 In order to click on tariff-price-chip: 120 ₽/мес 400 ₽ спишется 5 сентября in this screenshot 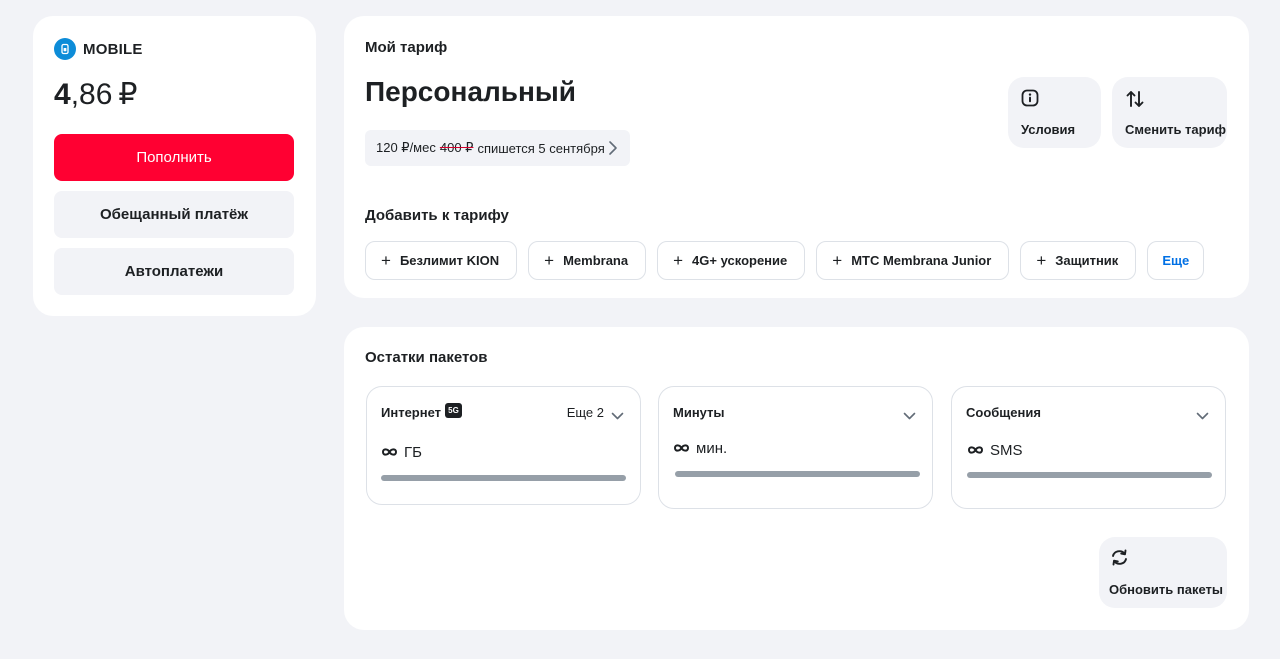, I will do `click(497, 148)`.